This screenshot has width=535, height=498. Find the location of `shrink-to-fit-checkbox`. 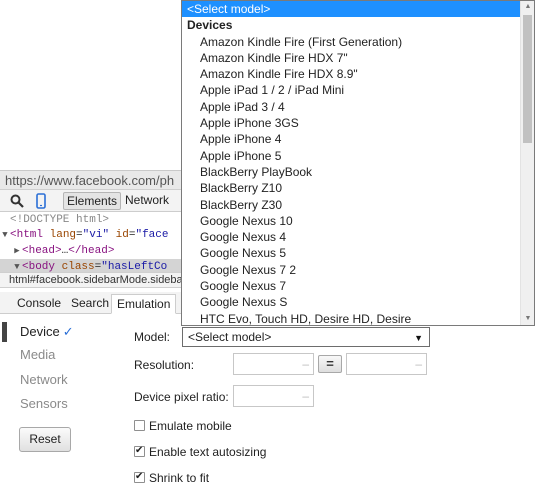

shrink-to-fit-checkbox is located at coordinates (139, 477).